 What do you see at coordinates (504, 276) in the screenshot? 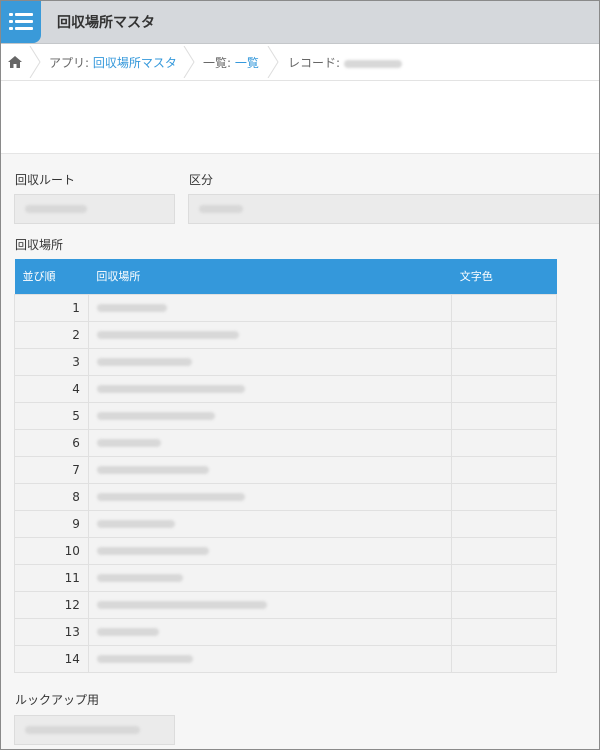
I see `header-text-color: 文字色` at bounding box center [504, 276].